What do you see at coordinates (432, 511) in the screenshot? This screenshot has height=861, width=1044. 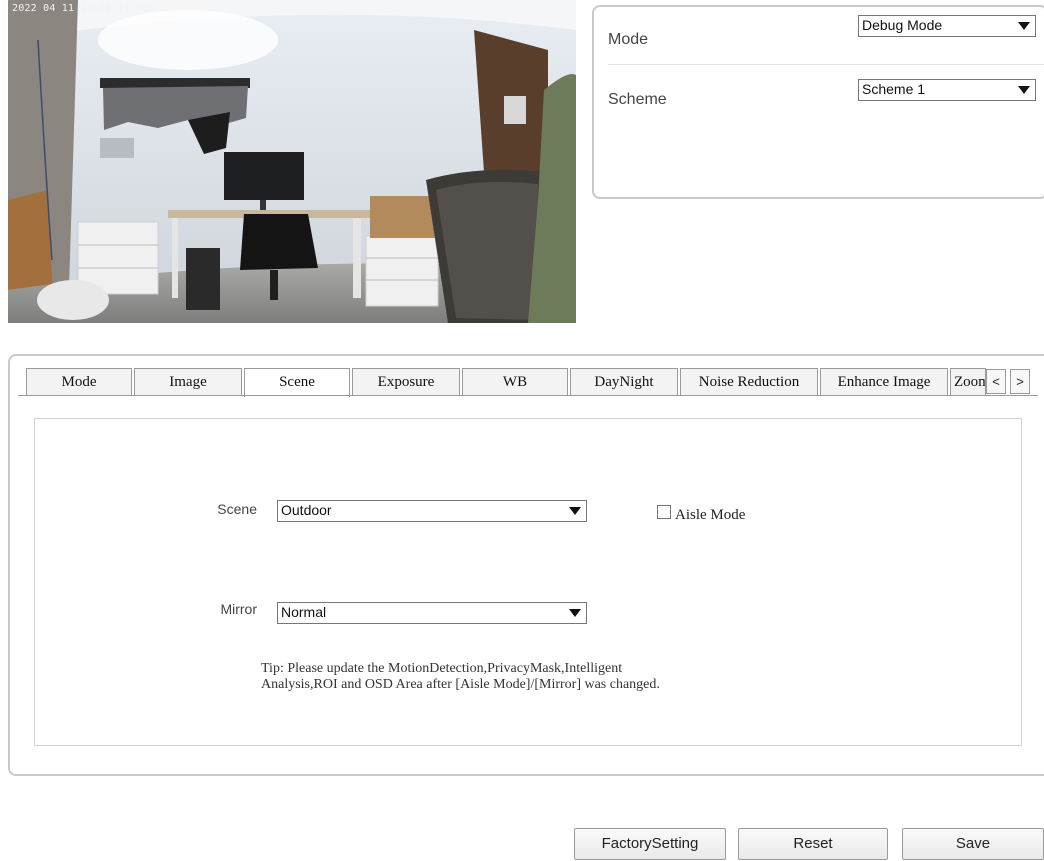 I see `scene-select: Outdoor` at bounding box center [432, 511].